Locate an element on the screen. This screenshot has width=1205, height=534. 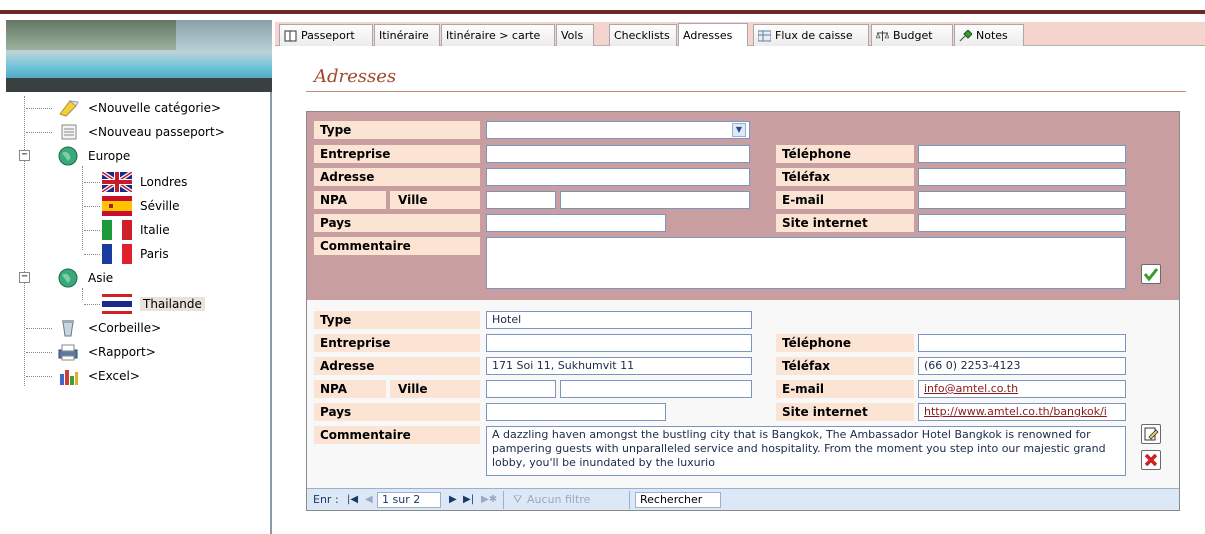
palm-foliage is located at coordinates (91, 35).